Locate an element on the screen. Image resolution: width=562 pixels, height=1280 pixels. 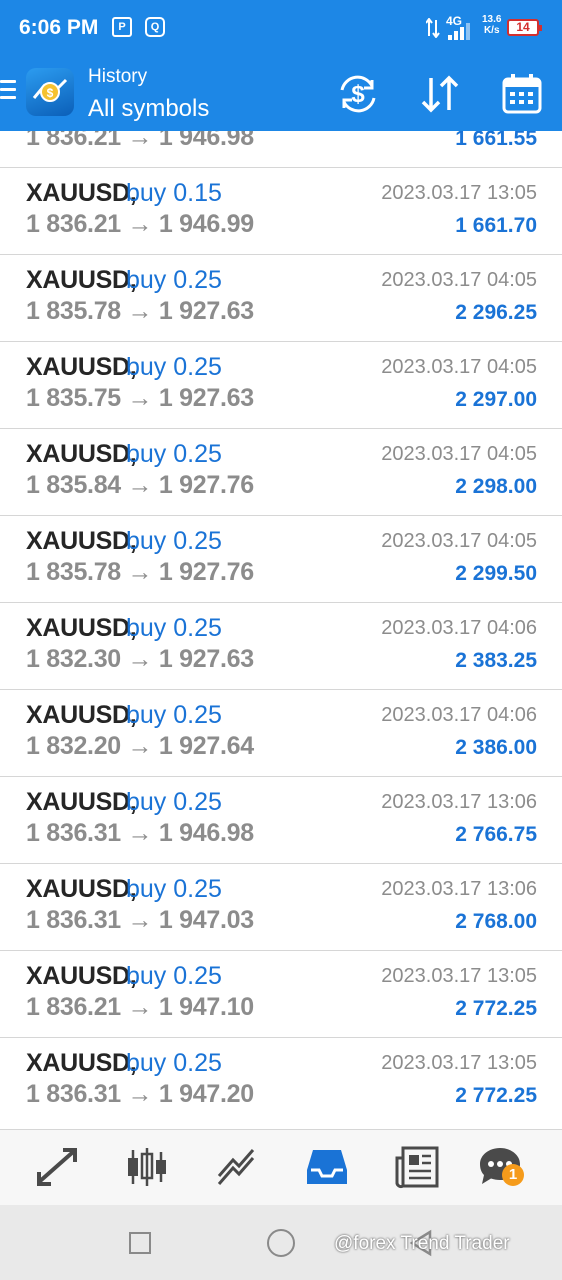
battery-icon: 14 is located at coordinates (524, 27).